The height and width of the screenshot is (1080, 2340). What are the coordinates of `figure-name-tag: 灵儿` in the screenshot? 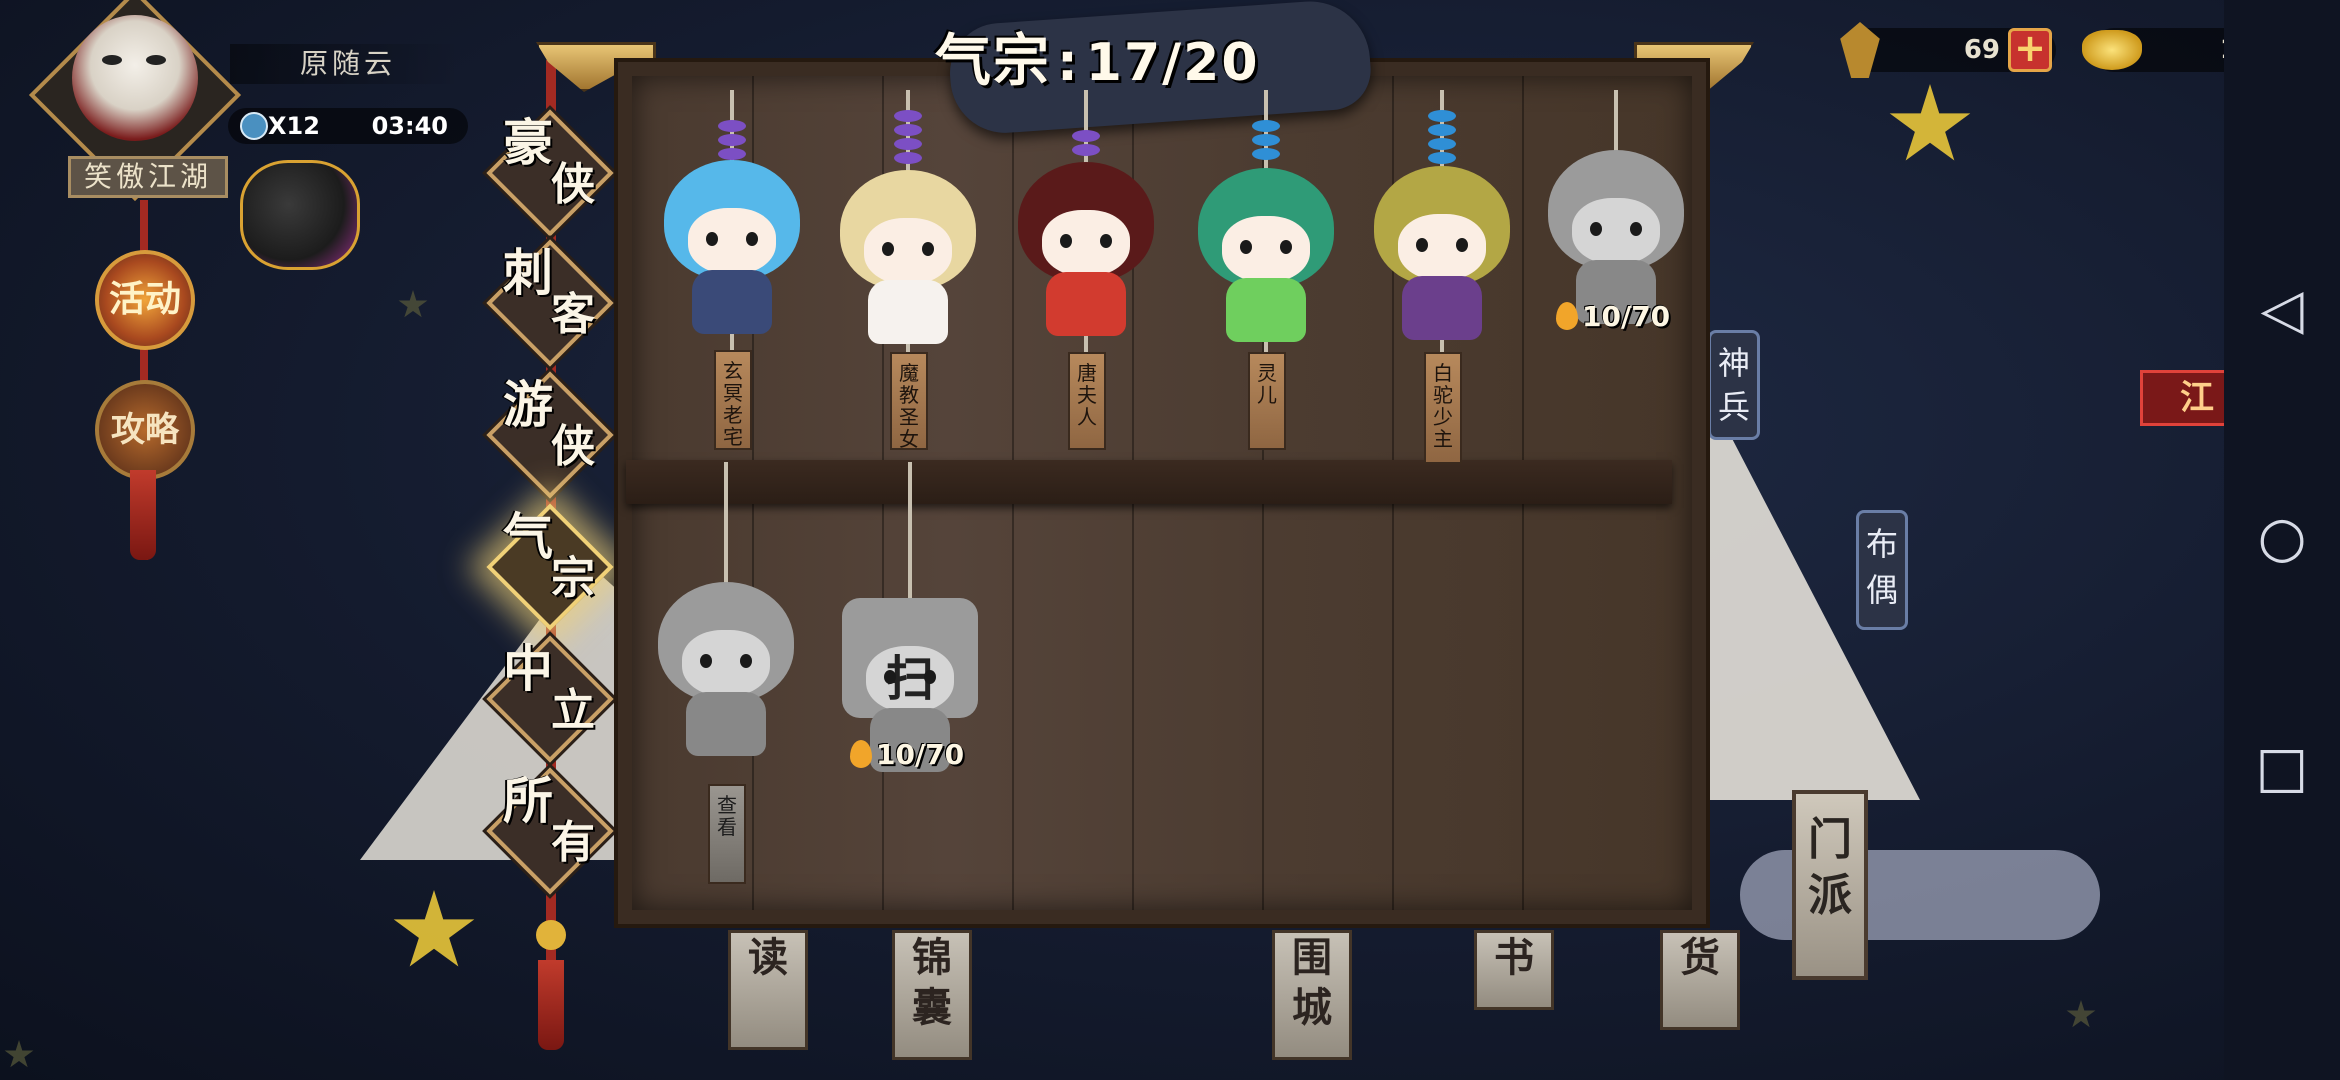 It's located at (1267, 401).